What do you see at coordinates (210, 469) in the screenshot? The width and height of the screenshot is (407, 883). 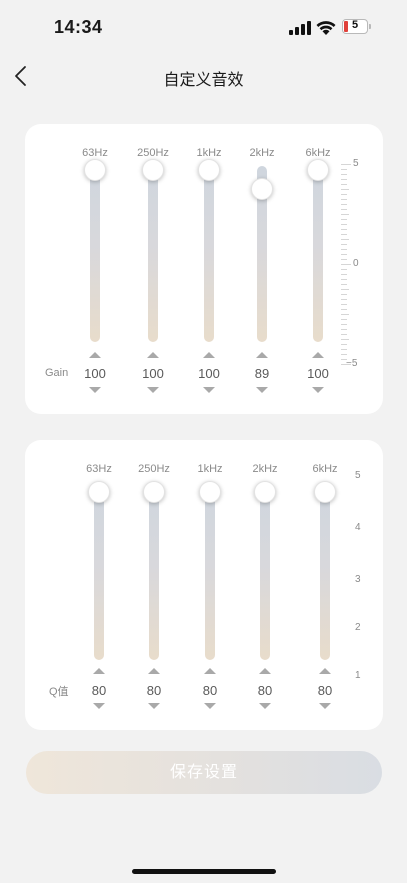 I see `q-freq-label: 1kHz` at bounding box center [210, 469].